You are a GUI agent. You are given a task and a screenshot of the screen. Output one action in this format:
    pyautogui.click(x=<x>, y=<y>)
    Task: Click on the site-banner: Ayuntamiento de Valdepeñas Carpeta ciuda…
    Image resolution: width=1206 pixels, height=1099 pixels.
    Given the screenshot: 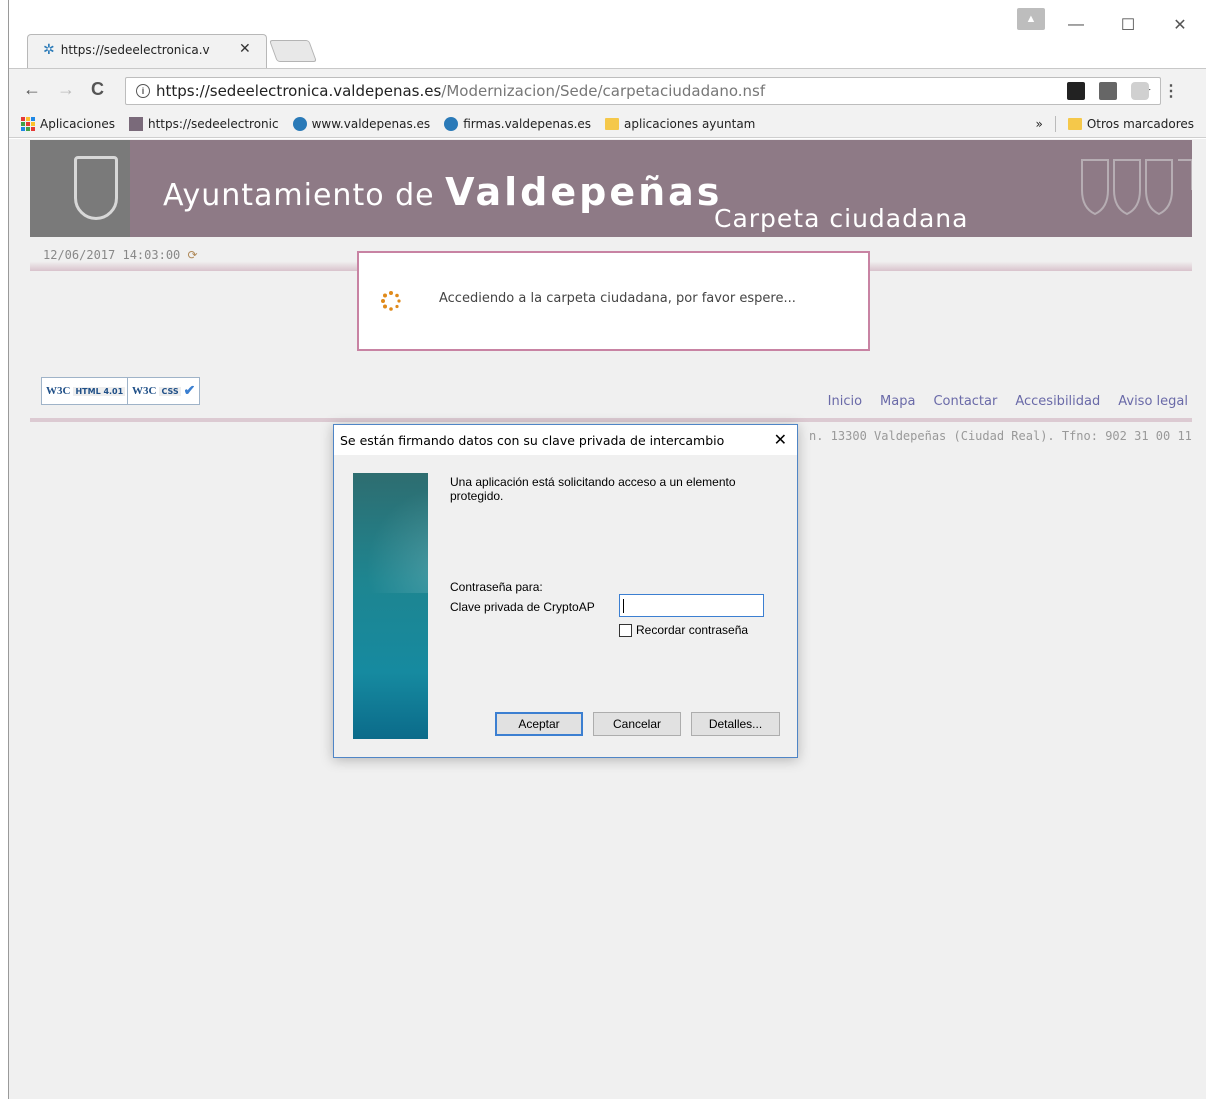 What is the action you would take?
    pyautogui.click(x=611, y=188)
    